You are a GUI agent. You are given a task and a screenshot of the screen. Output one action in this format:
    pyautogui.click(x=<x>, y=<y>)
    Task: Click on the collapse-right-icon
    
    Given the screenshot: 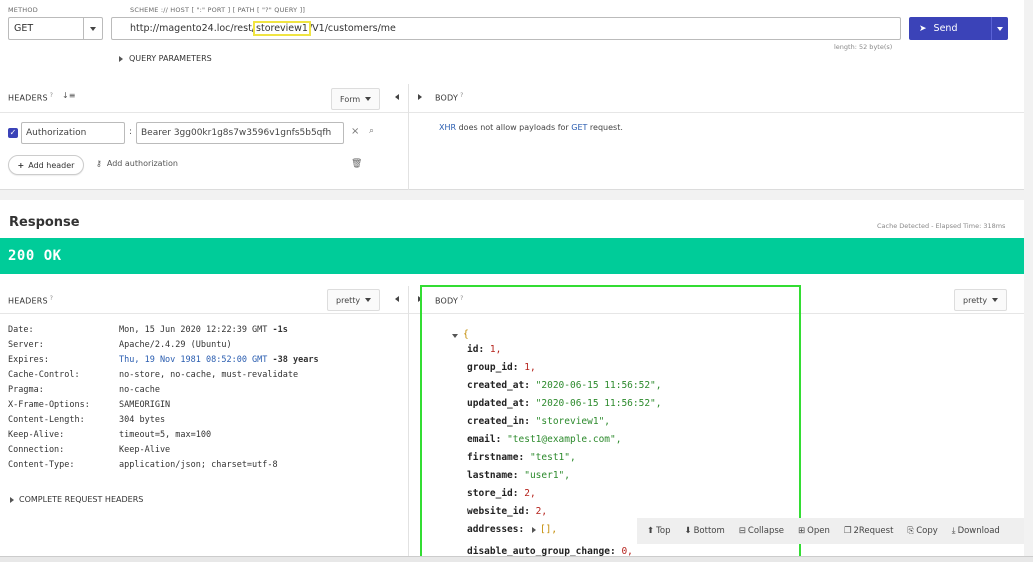 What is the action you would take?
    pyautogui.click(x=420, y=97)
    